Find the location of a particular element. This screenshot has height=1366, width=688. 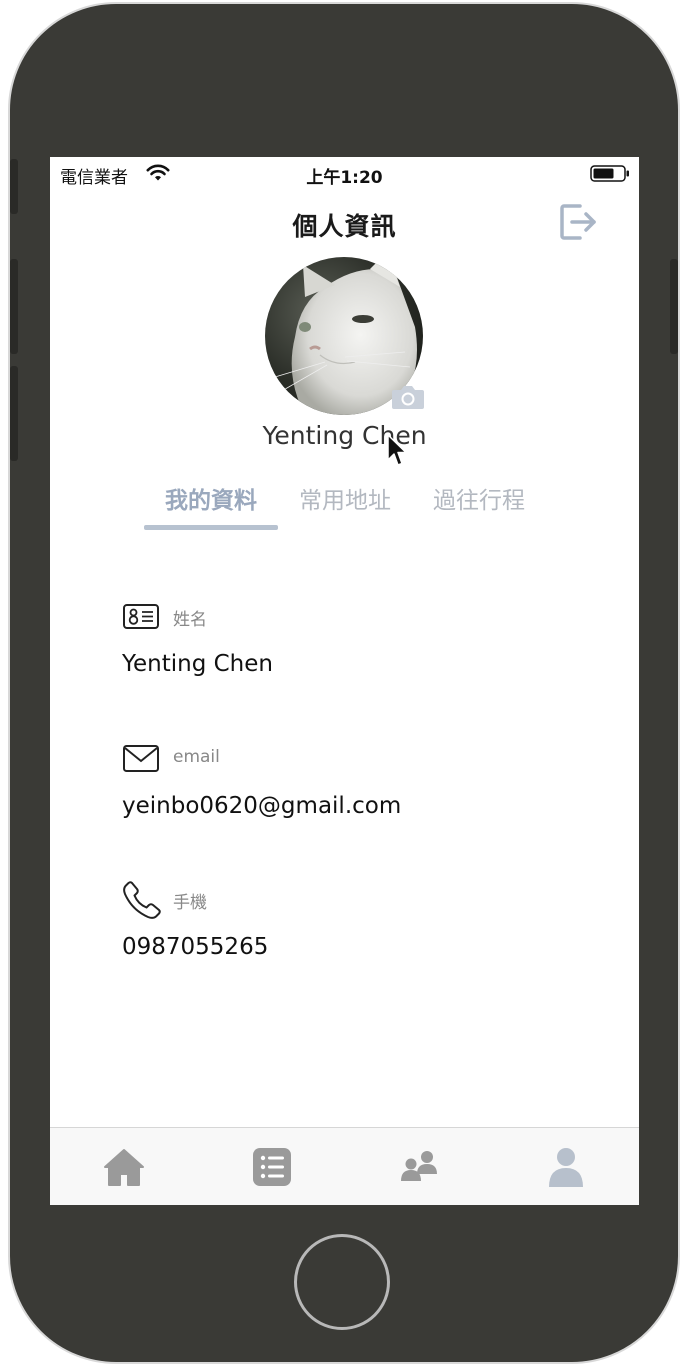

phone-value: 0987055265 is located at coordinates (195, 947).